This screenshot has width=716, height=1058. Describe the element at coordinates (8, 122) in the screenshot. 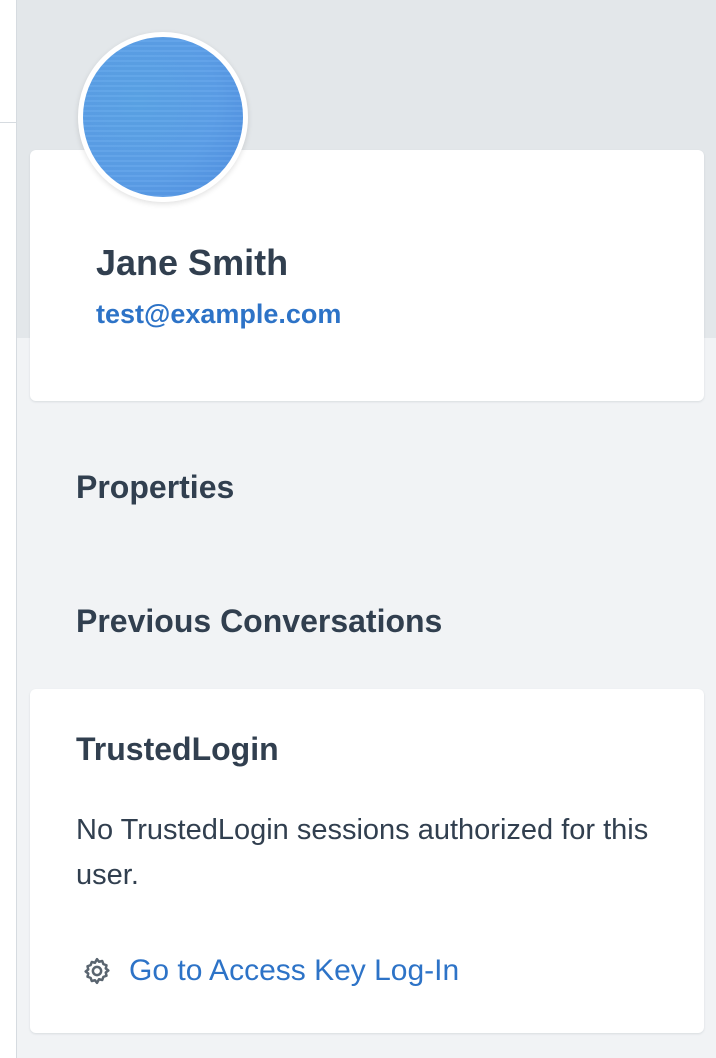

I see `divider` at that location.